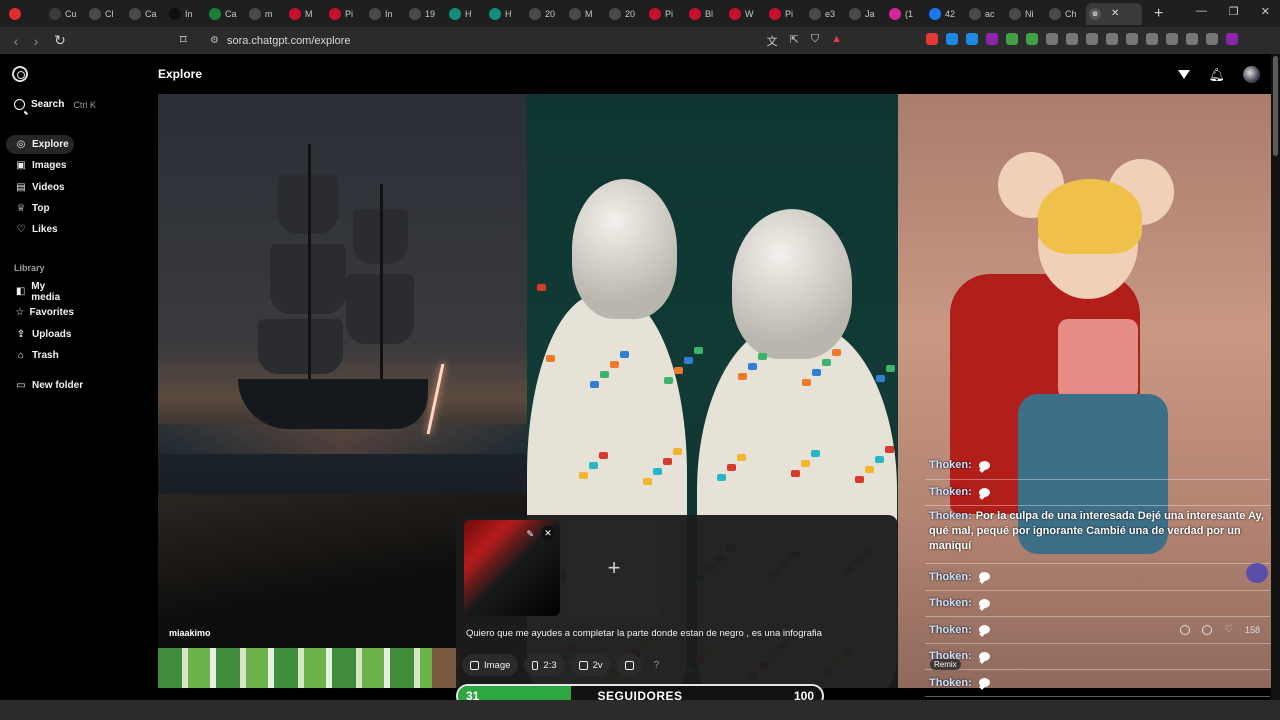 The width and height of the screenshot is (1280, 720). I want to click on edit-pencil-icon: ✎, so click(530, 534).